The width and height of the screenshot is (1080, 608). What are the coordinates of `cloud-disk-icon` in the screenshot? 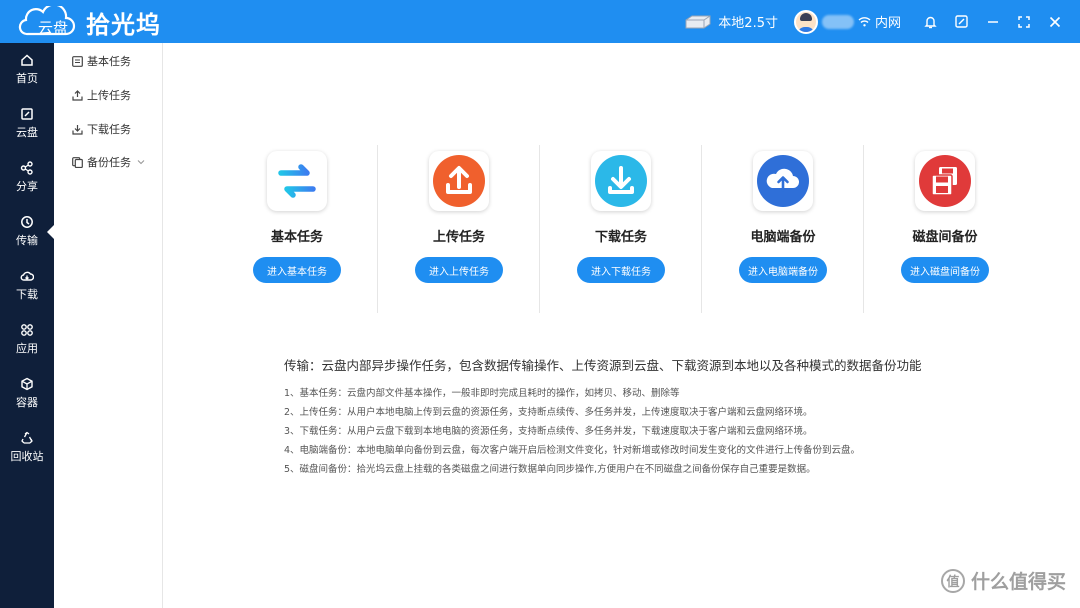 It's located at (27, 113).